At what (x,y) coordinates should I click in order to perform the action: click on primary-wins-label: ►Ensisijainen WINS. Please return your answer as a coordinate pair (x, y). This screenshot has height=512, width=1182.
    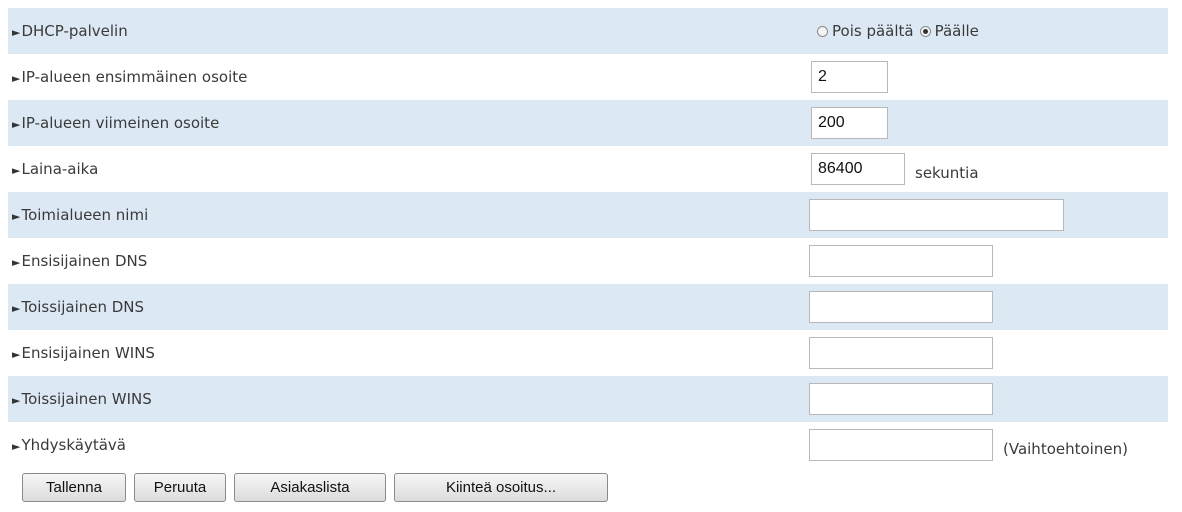
    Looking at the image, I should click on (83, 353).